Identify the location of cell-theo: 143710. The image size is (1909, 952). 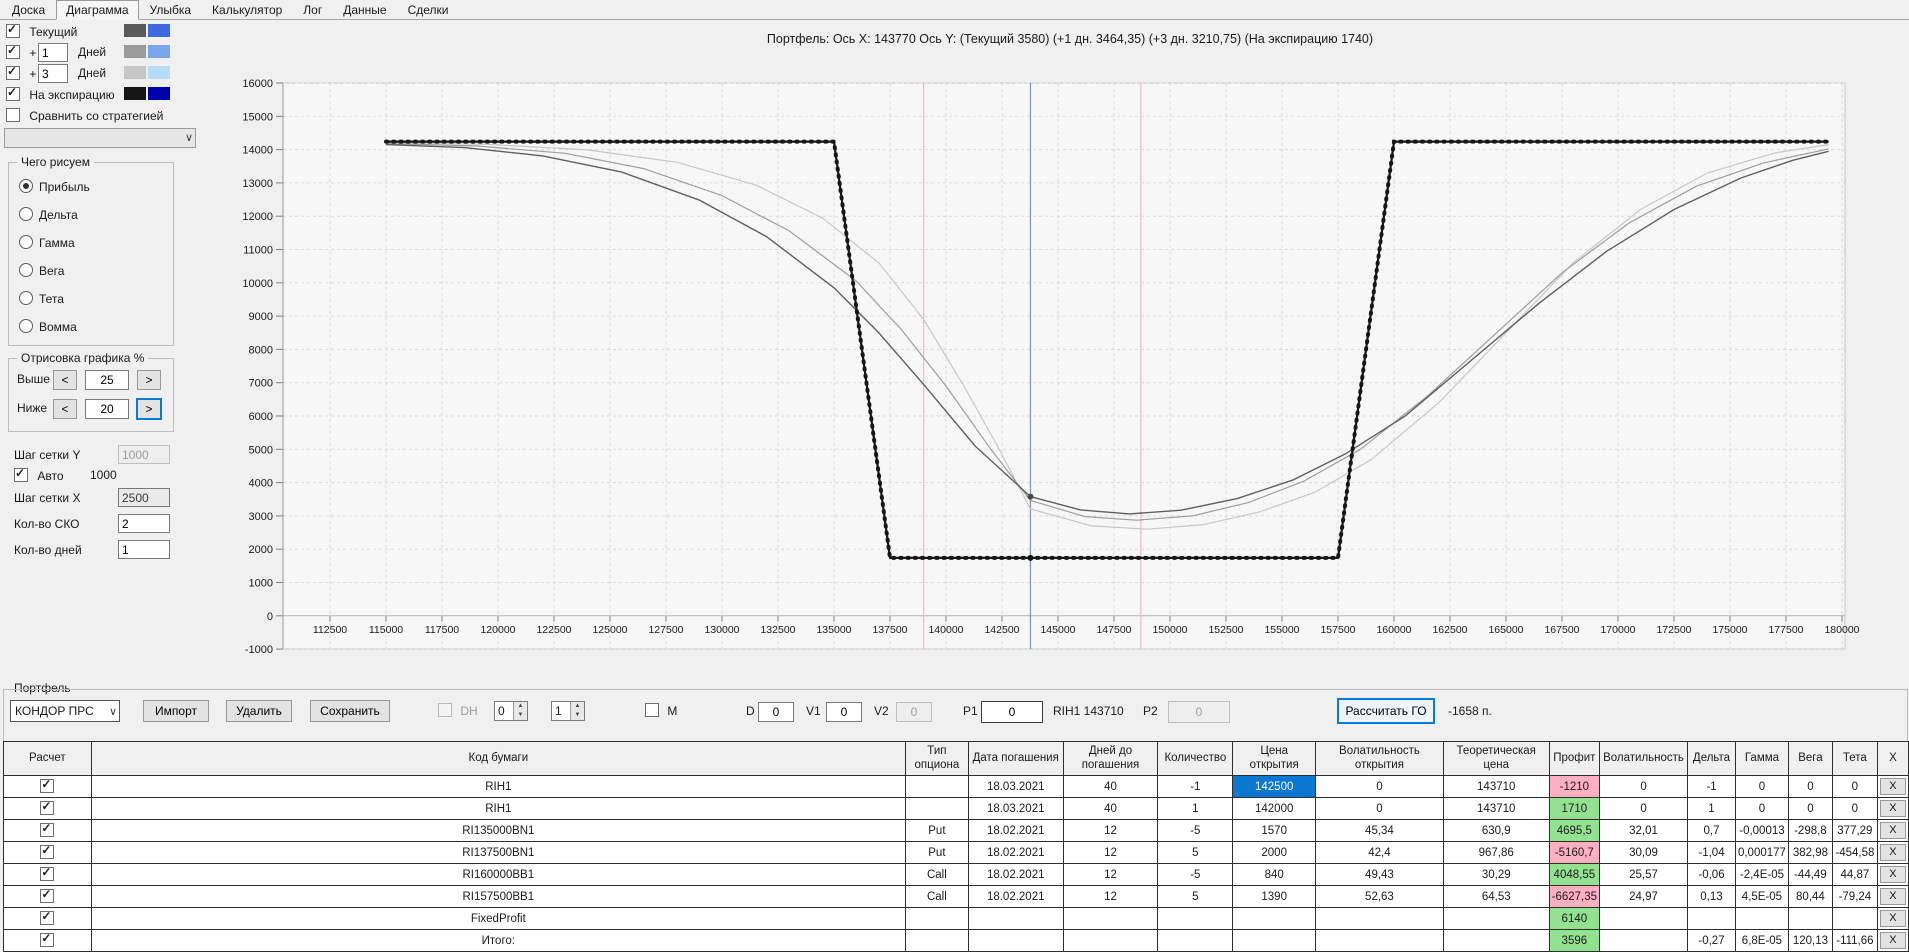
(1496, 808).